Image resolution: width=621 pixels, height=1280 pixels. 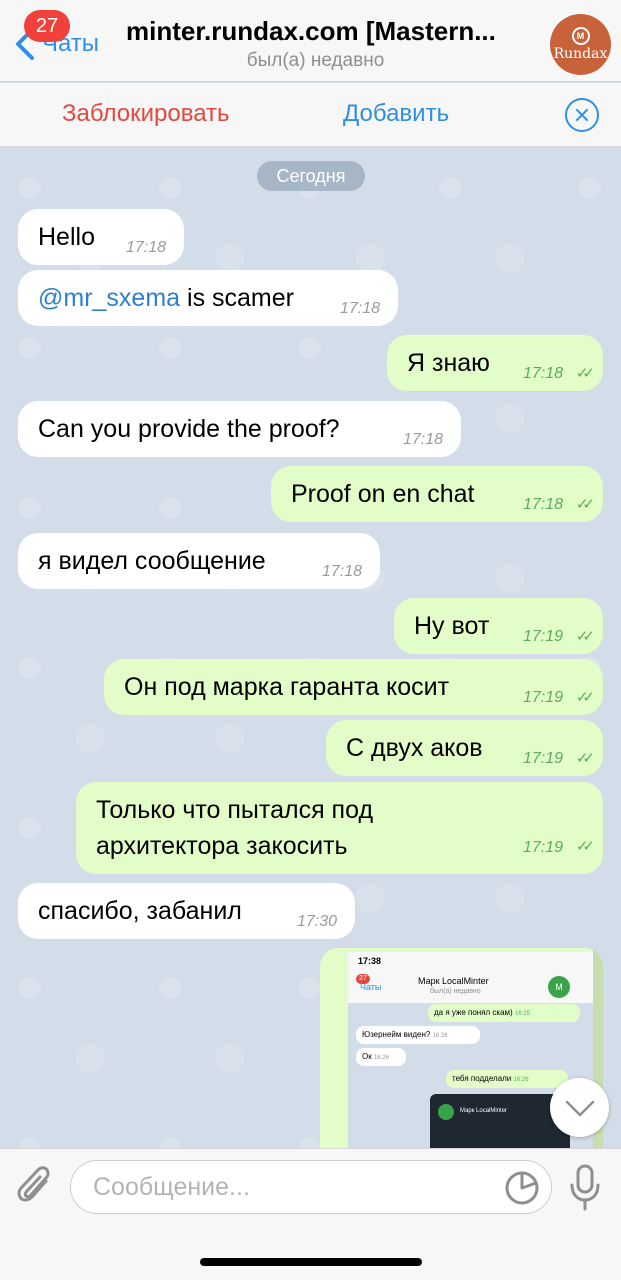 I want to click on screenshot-message-text: Ок, so click(x=367, y=1056).